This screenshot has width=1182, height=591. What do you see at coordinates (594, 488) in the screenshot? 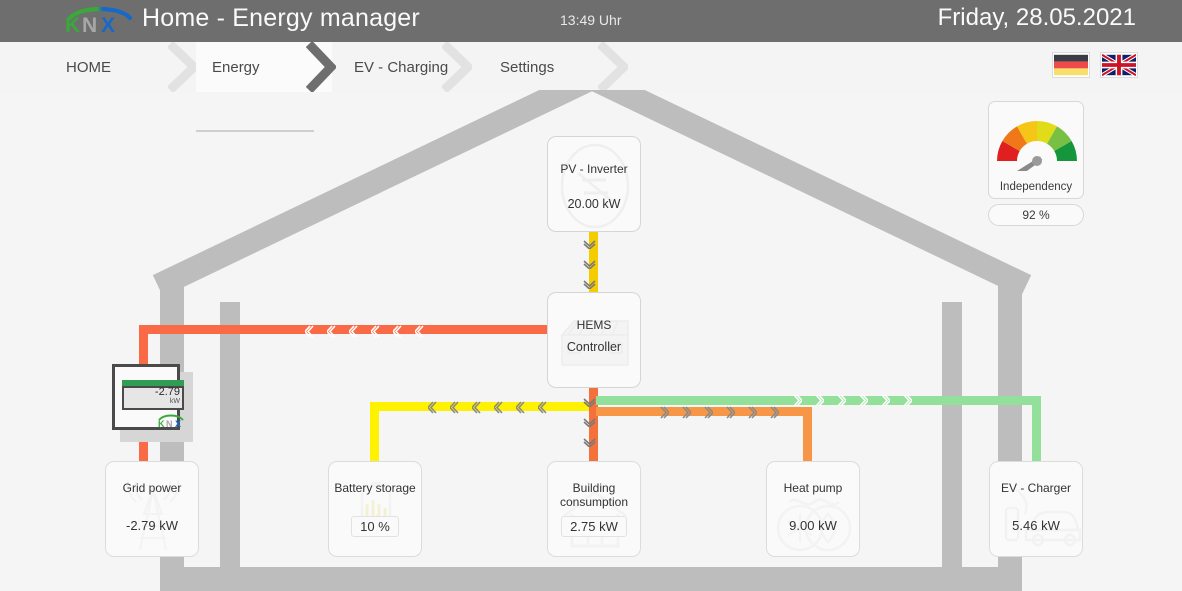
I see `building-consumption-title-1: Building` at bounding box center [594, 488].